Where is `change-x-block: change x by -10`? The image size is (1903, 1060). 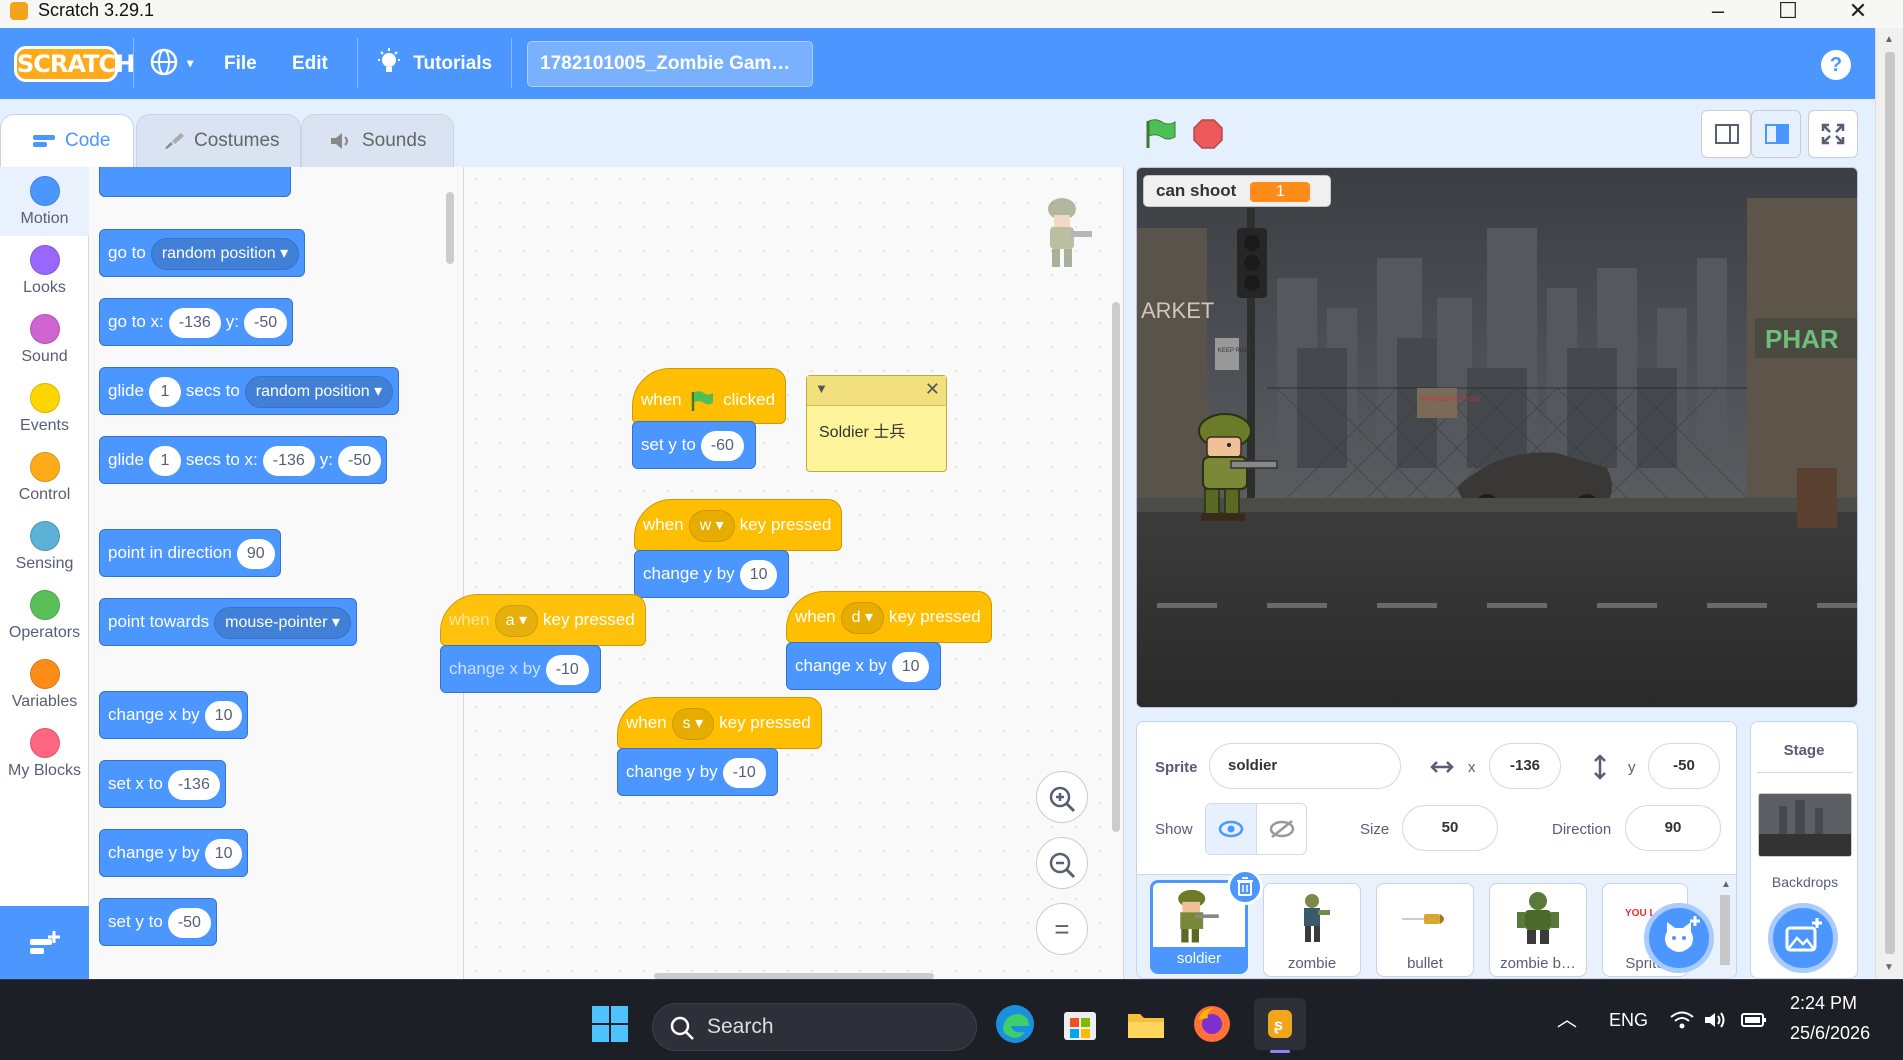
change-x-block: change x by -10 is located at coordinates (520, 669).